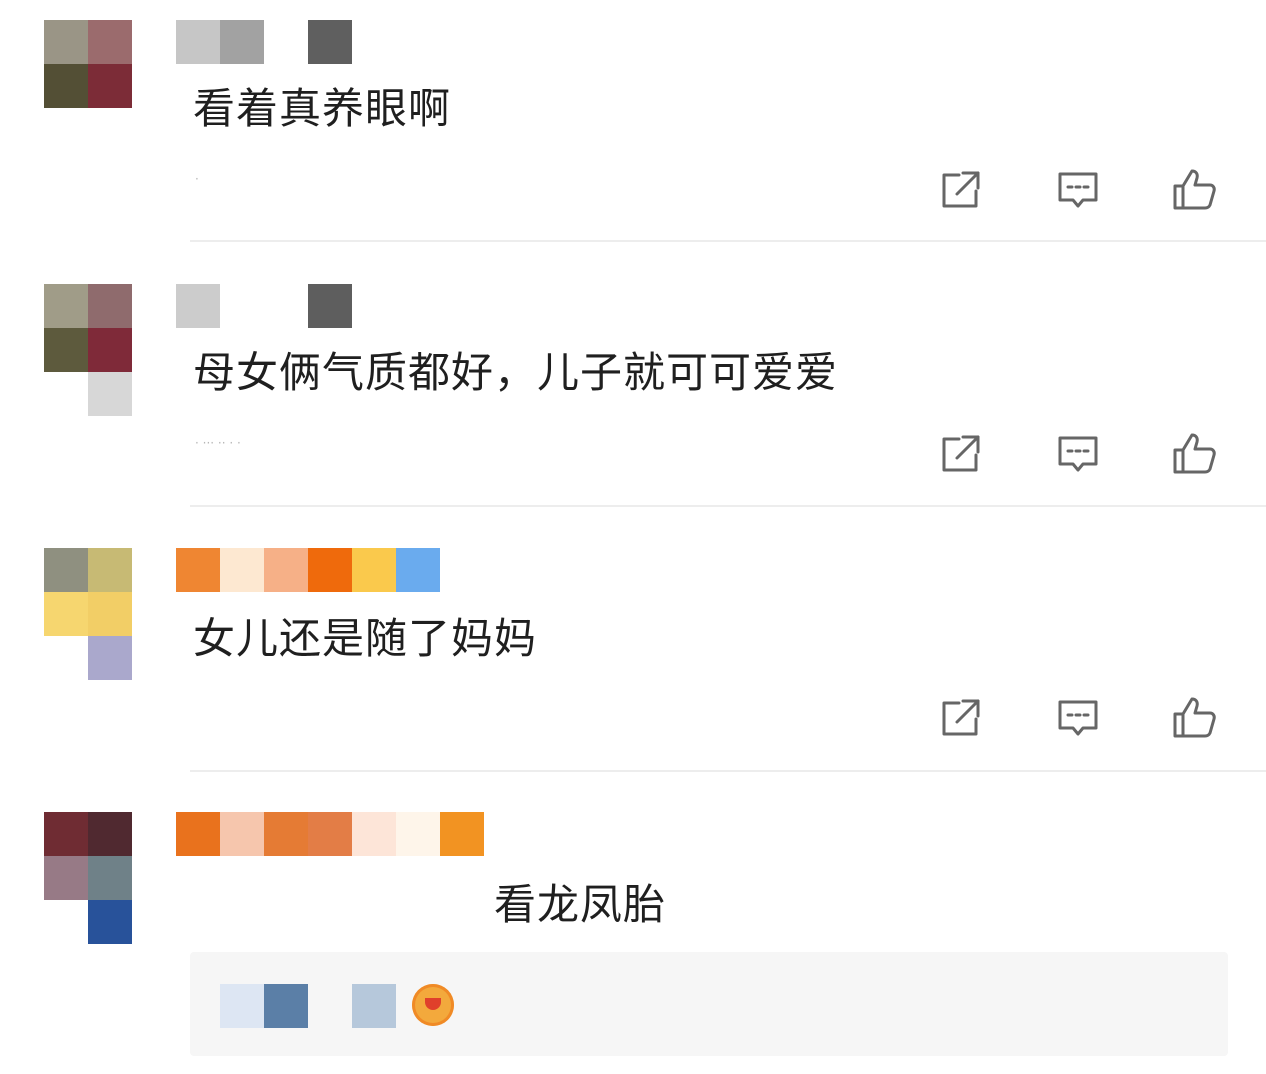 The image size is (1266, 1074). I want to click on comment-text: 母女俩气质都好，儿子就可可爱爱, so click(516, 372).